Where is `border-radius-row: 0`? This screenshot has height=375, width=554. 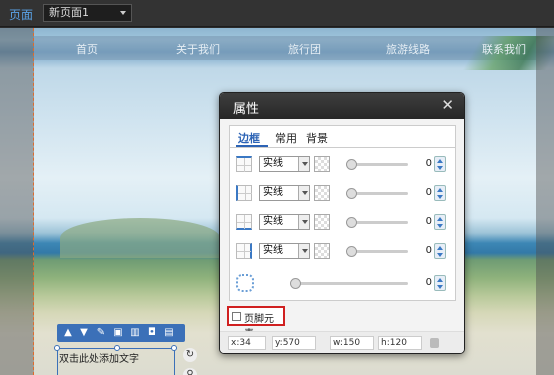
border-radius-row: 0 is located at coordinates (342, 283).